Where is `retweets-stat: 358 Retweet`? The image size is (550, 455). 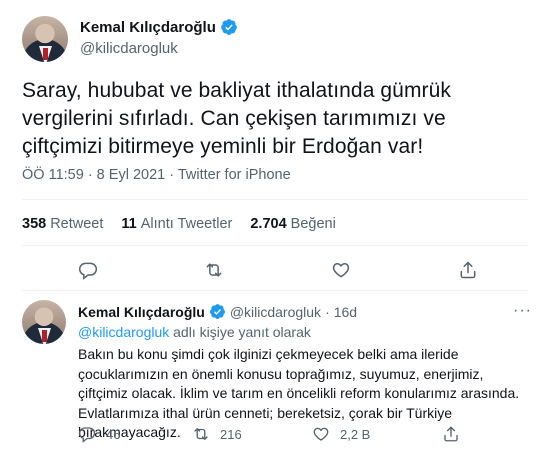 retweets-stat: 358 Retweet is located at coordinates (62, 224).